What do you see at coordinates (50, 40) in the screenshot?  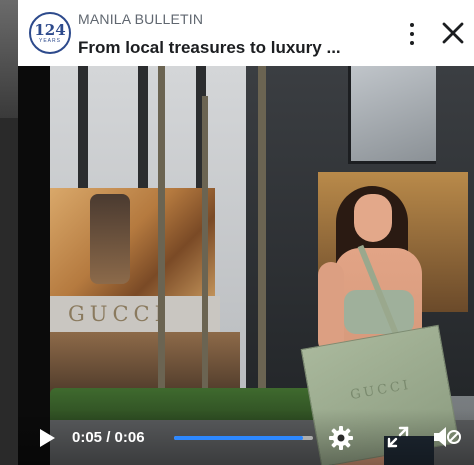 I see `logo-subtext: YEARS` at bounding box center [50, 40].